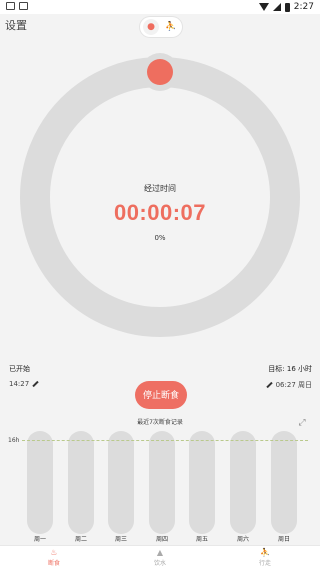  I want to click on status-bar: 2:27, so click(160, 7).